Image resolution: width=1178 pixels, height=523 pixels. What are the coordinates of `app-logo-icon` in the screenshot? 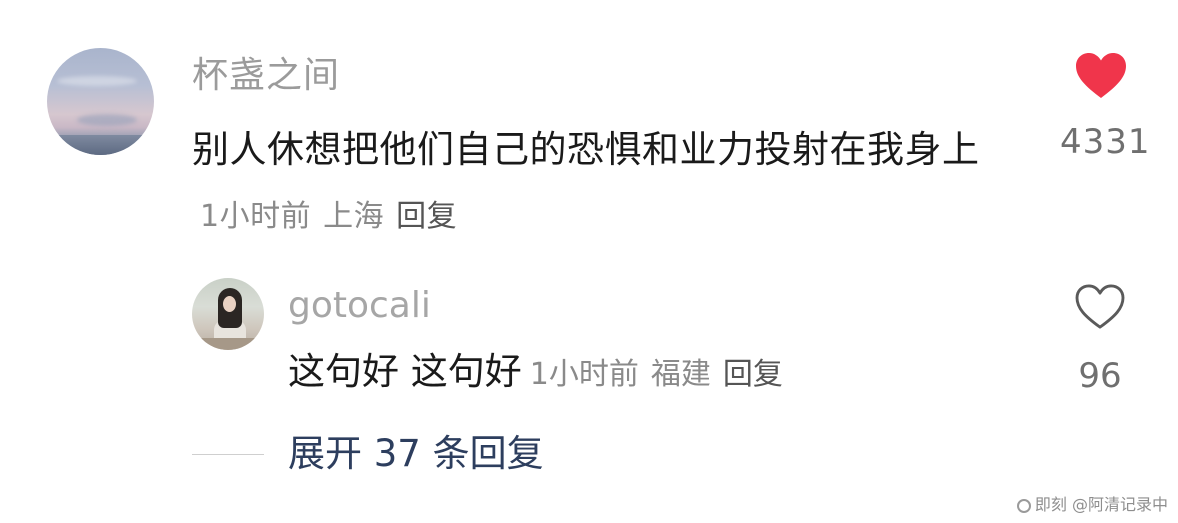 It's located at (1023, 506).